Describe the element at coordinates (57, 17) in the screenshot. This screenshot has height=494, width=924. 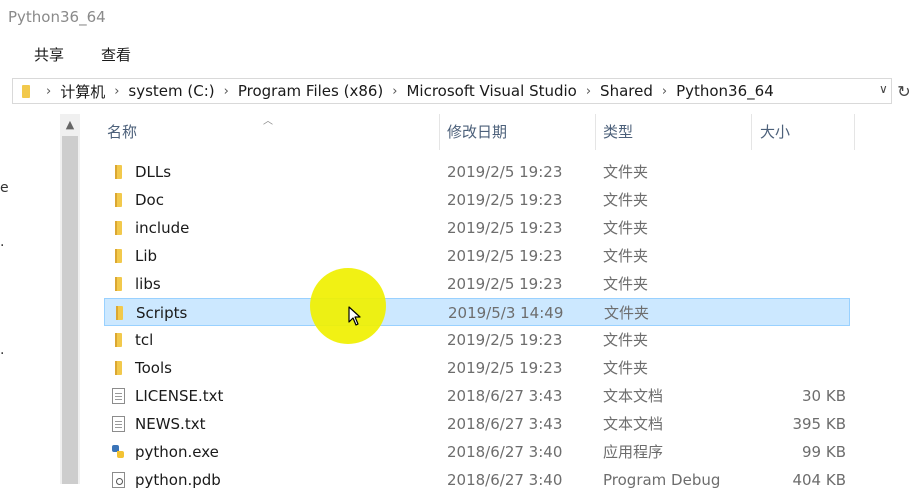
I see `window-title: Python36_64` at that location.